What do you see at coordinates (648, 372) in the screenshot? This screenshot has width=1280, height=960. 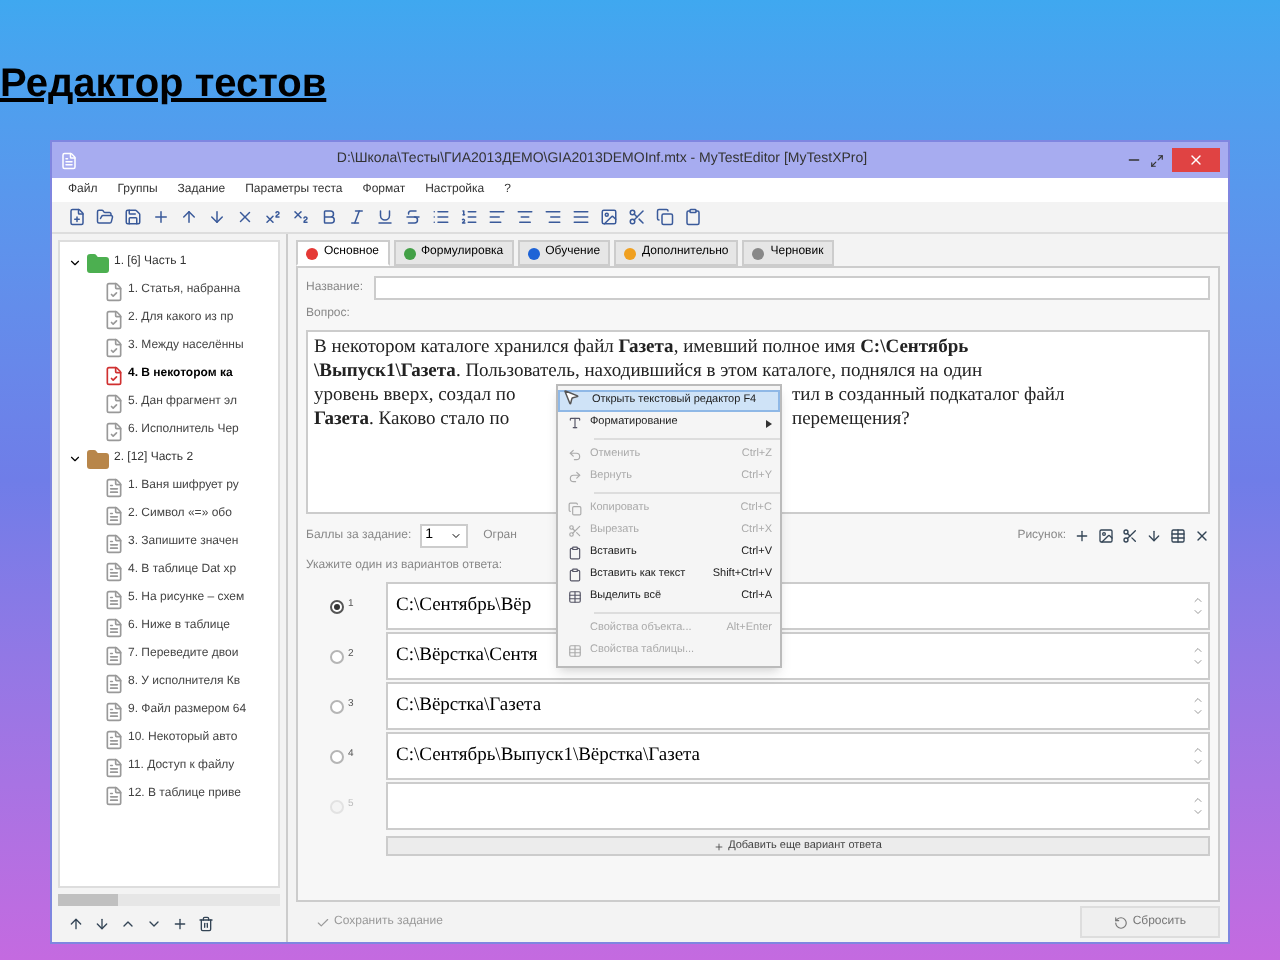 I see `question-text: \Выпуск1\Газета. Пользователь, находившийся в этом каталоге, поднялся на один` at bounding box center [648, 372].